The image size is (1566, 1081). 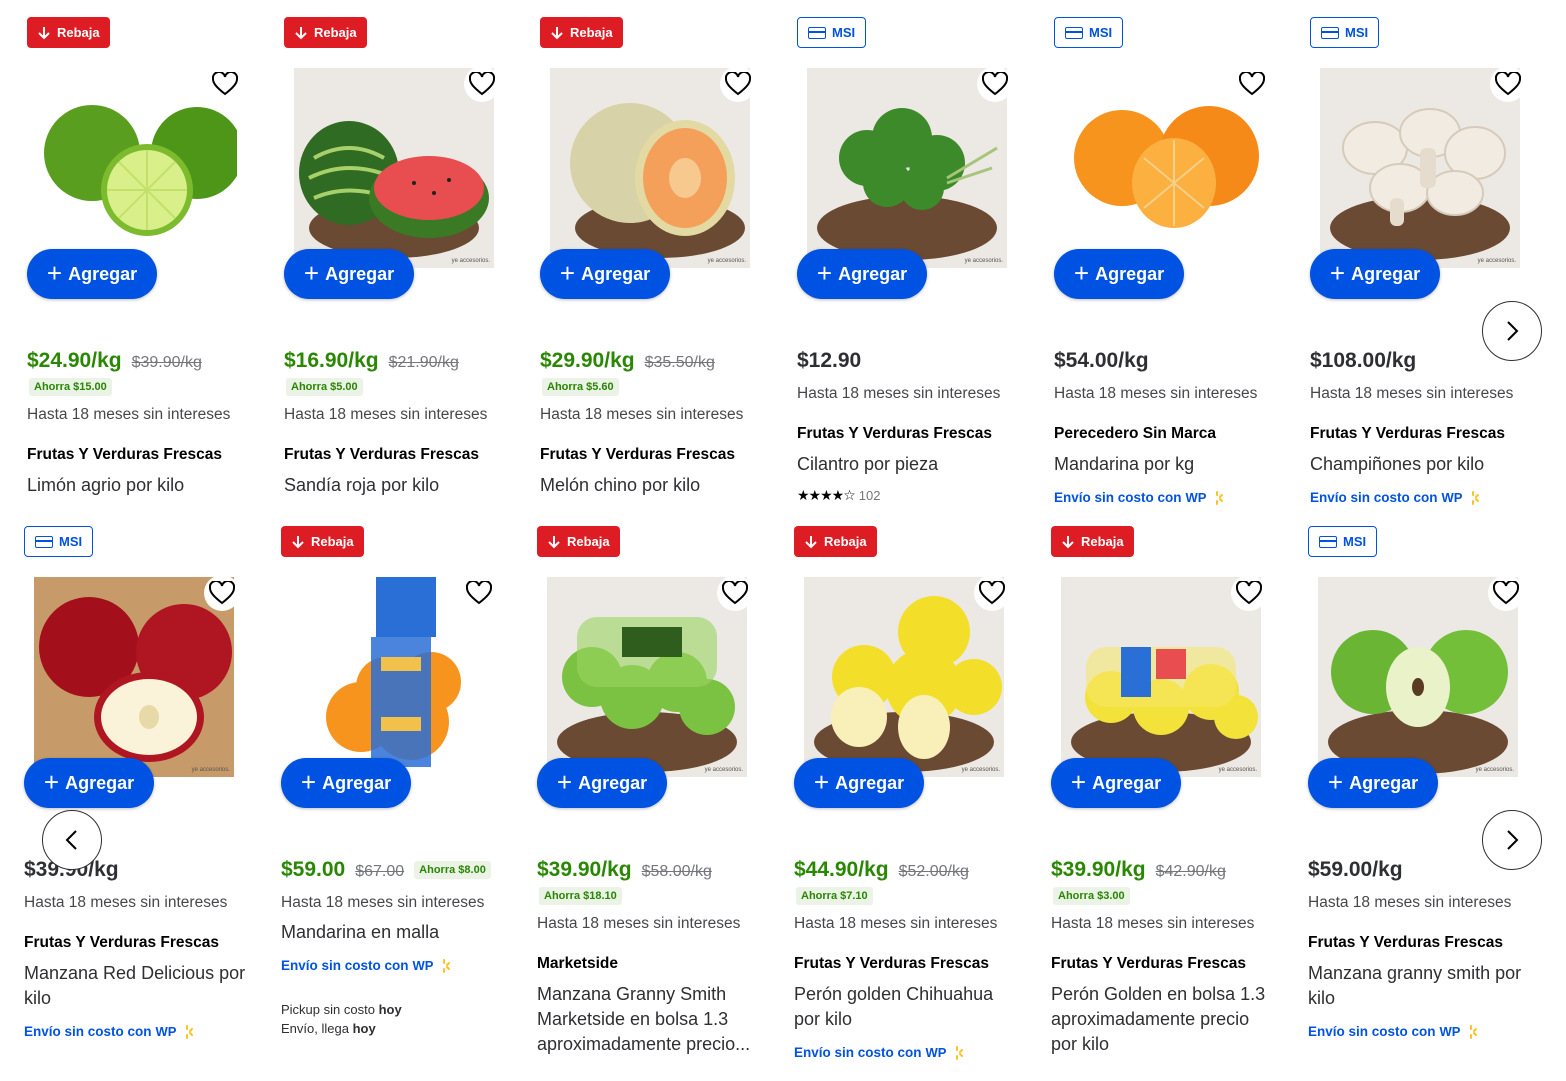 What do you see at coordinates (914, 464) in the screenshot?
I see `product-name: Cilantro por pieza` at bounding box center [914, 464].